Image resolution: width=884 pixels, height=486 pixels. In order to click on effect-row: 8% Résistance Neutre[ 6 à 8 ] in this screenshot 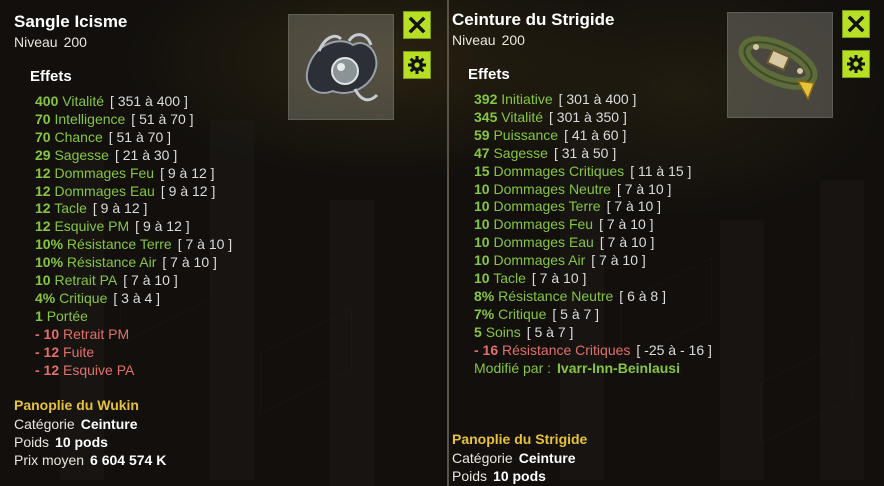, I will do `click(570, 295)`.